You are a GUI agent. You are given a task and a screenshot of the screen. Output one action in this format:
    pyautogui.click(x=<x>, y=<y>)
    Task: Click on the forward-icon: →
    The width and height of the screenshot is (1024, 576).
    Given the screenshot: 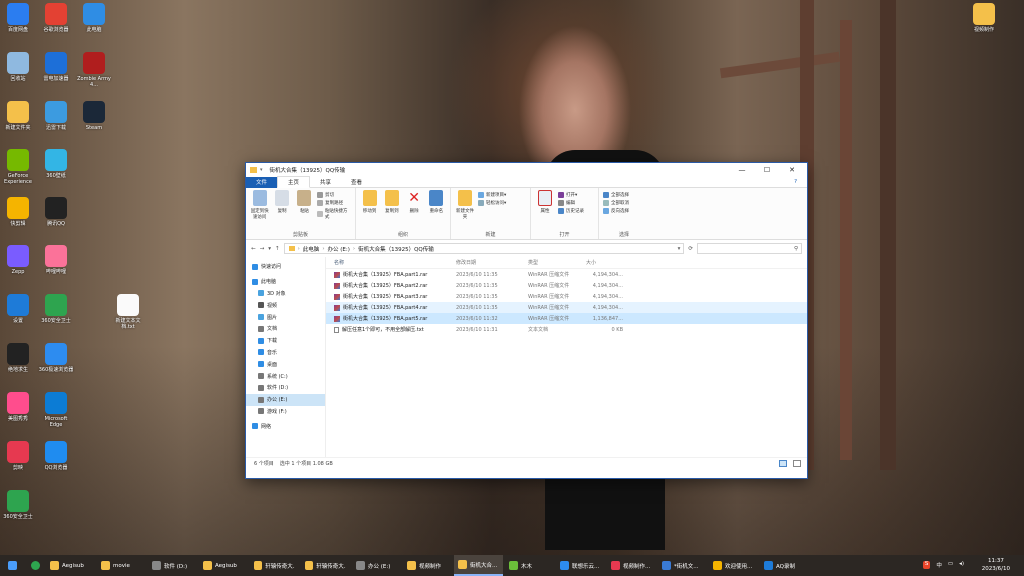 What is the action you would take?
    pyautogui.click(x=262, y=249)
    